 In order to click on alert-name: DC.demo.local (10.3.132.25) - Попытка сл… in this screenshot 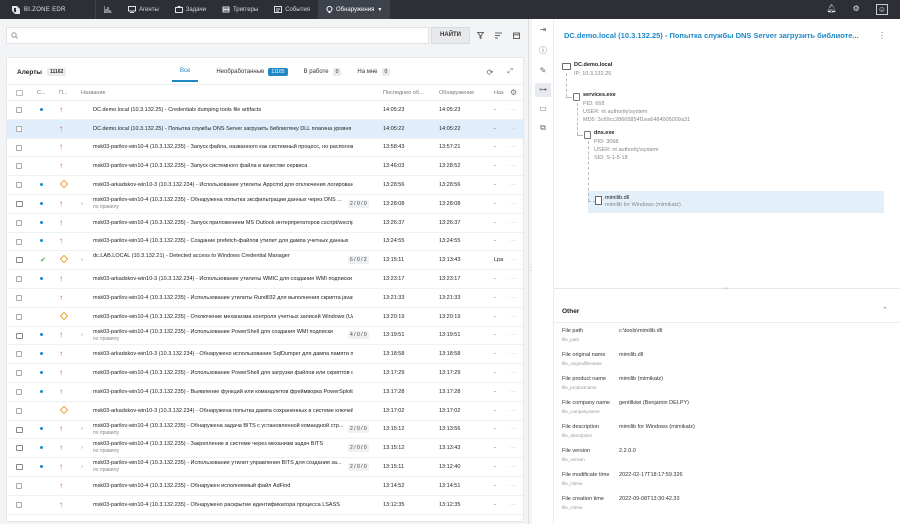, I will do `click(223, 129)`.